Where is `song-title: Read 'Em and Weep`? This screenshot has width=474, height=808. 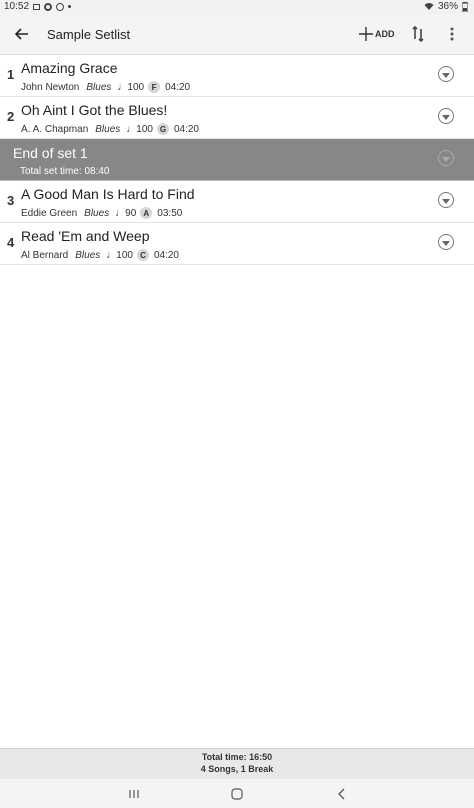 song-title: Read 'Em and Weep is located at coordinates (85, 236).